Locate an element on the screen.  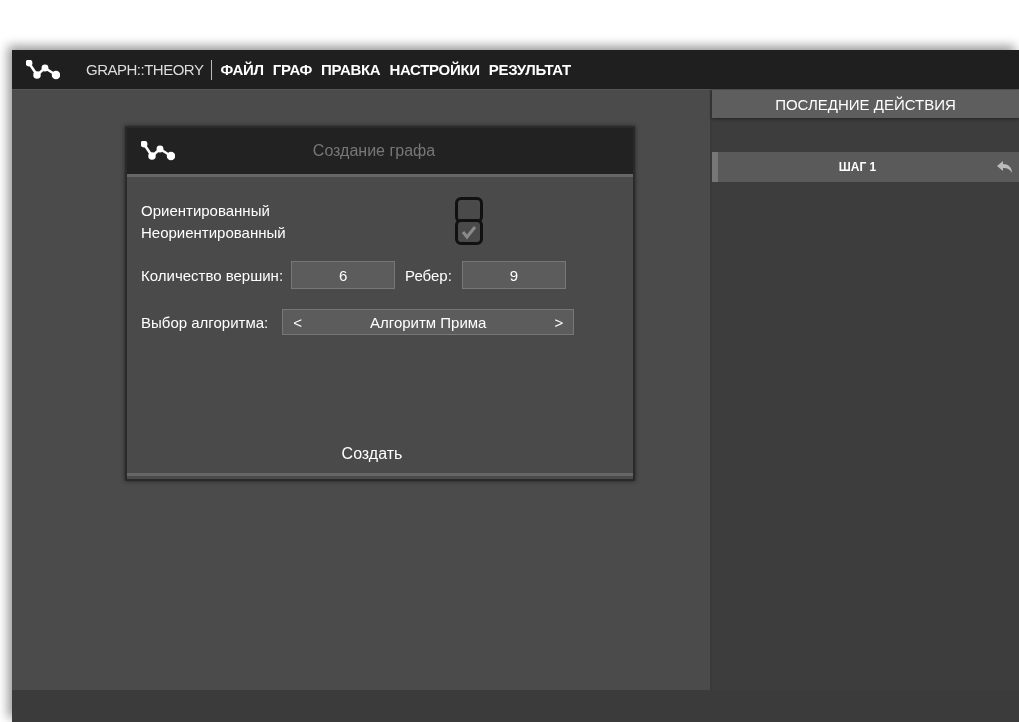
dialog-title: Создание графа is located at coordinates (374, 151).